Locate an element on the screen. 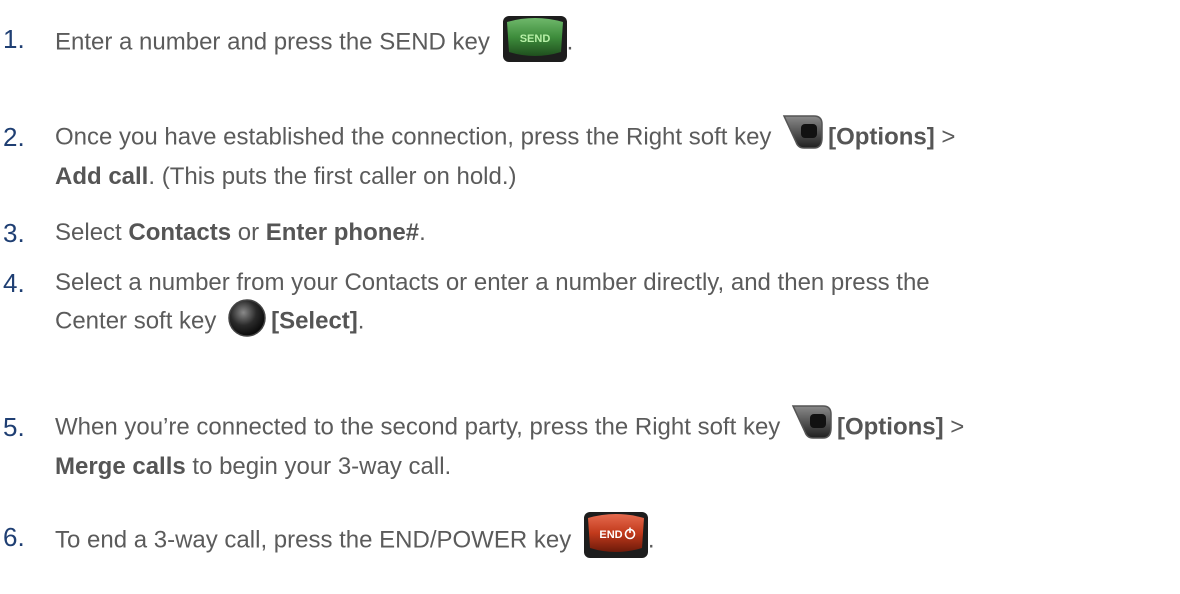 This screenshot has width=1180, height=594. step-text: Enter a number and press the SEND key is located at coordinates (272, 42).